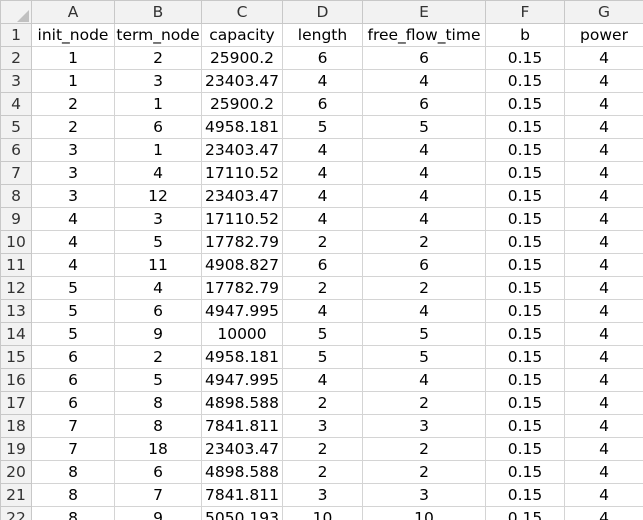 The height and width of the screenshot is (520, 643). Describe the element at coordinates (424, 12) in the screenshot. I see `column-header-e: E` at that location.